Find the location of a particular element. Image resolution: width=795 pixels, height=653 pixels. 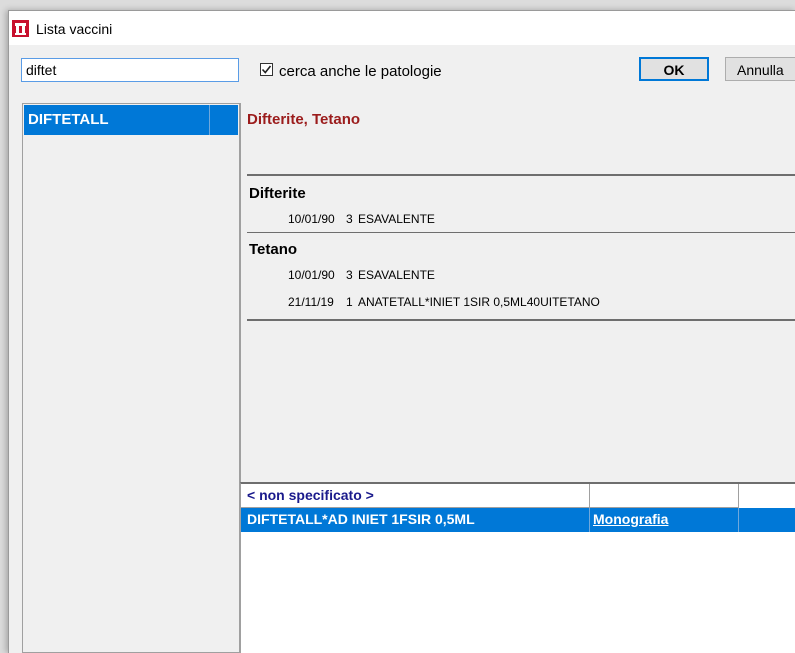

include-diseases-checkbox is located at coordinates (266, 69).